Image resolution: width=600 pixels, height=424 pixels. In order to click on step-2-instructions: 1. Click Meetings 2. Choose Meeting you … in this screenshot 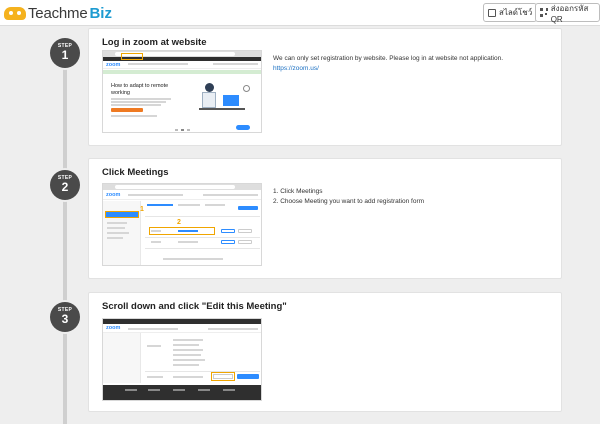, I will do `click(408, 196)`.